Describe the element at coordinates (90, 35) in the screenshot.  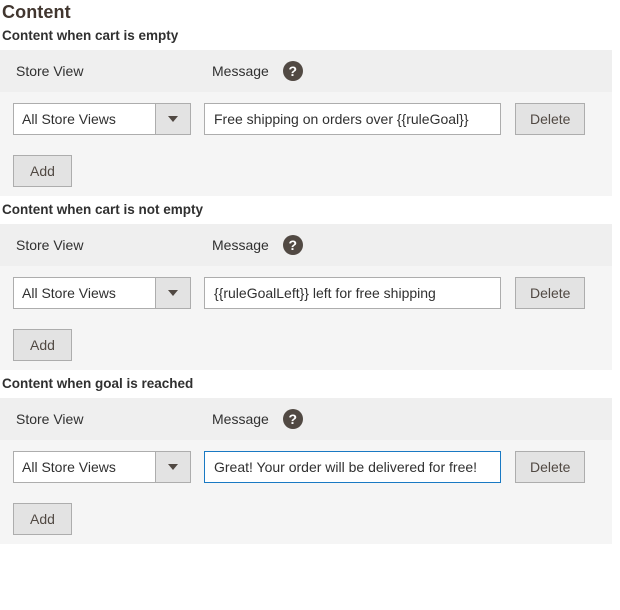
I see `group-label-cart-empty: Content when cart is empty` at that location.